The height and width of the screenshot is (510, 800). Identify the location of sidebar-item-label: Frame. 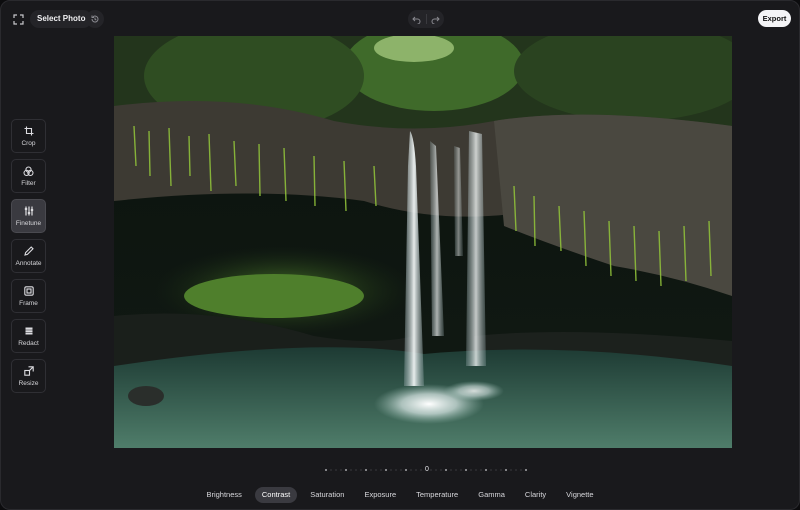
(28, 303).